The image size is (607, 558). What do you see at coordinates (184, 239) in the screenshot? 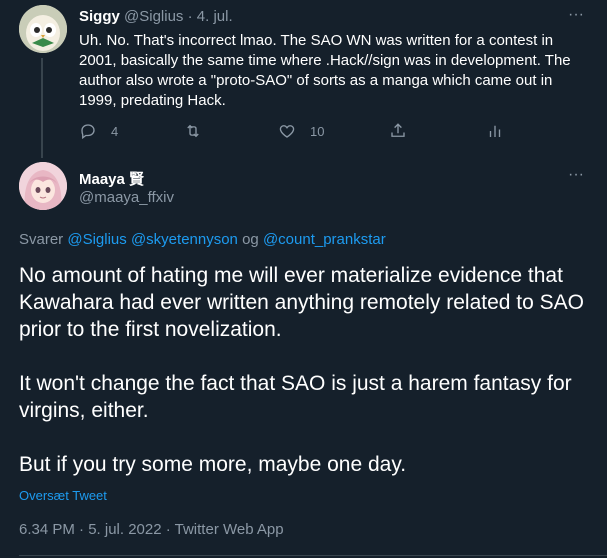
I see `mention-link: @skyetennyson` at bounding box center [184, 239].